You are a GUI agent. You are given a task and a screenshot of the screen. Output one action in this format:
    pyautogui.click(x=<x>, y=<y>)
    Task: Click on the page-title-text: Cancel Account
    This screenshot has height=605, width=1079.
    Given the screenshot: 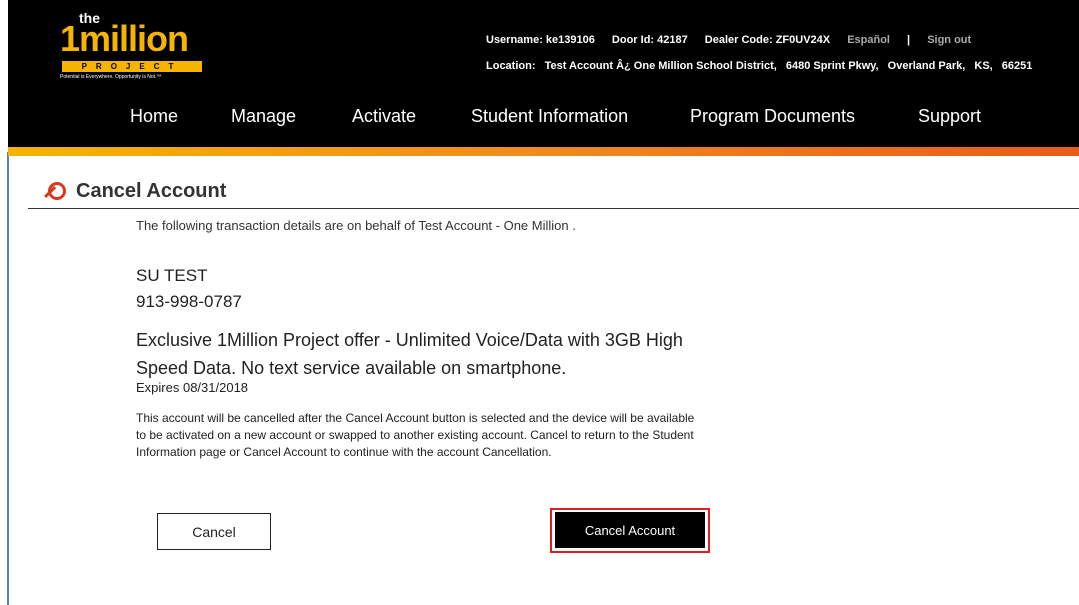 What is the action you would take?
    pyautogui.click(x=151, y=190)
    